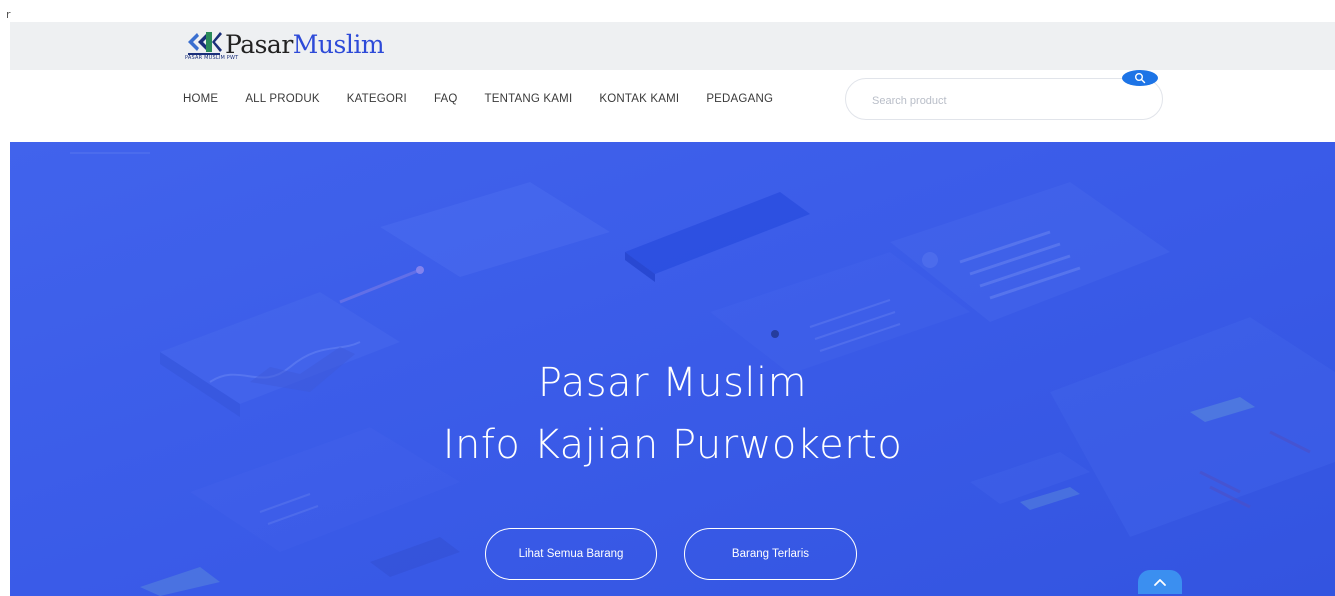 The width and height of the screenshot is (1335, 596). I want to click on nav-item-pedagang: PEDAGANG, so click(739, 99).